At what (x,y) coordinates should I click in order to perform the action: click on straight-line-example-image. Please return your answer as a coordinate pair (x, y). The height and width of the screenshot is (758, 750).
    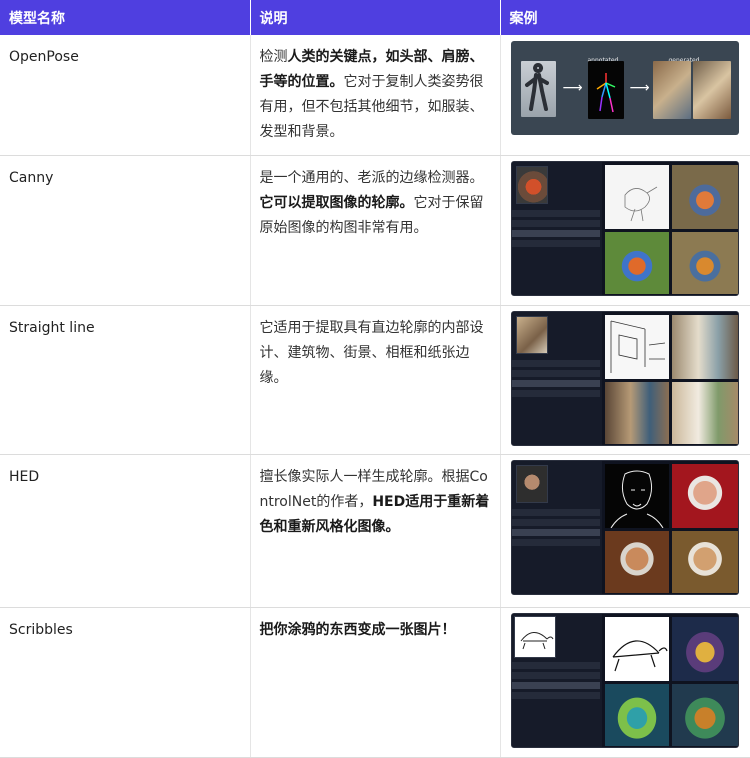
    Looking at the image, I should click on (624, 378).